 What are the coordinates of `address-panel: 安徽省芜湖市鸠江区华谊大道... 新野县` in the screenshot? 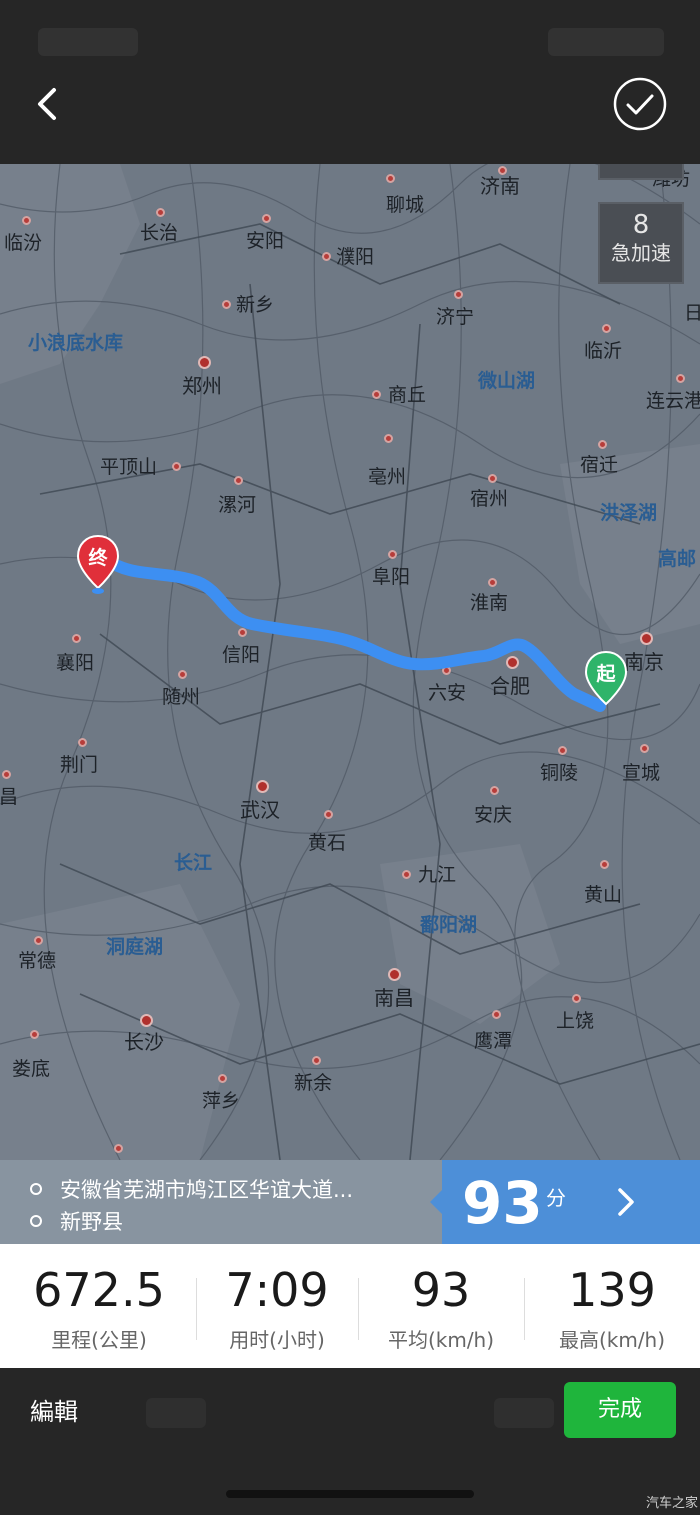 It's located at (221, 1202).